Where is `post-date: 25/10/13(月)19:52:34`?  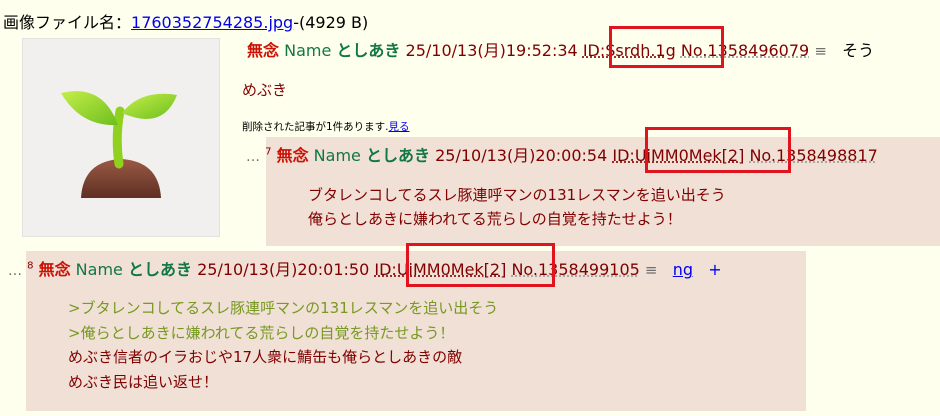
post-date: 25/10/13(月)19:52:34 is located at coordinates (491, 50).